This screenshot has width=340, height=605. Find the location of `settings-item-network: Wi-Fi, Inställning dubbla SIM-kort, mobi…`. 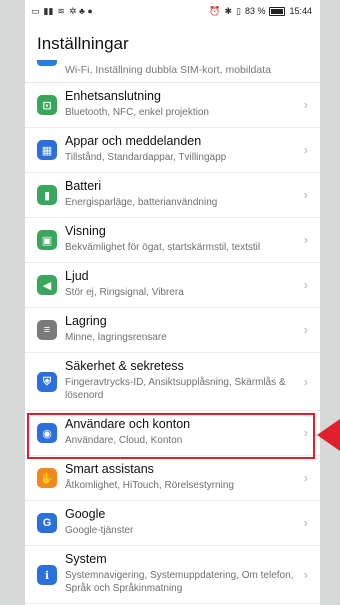

settings-item-network: Wi-Fi, Inställning dubbla SIM-kort, mobi… is located at coordinates (172, 71).